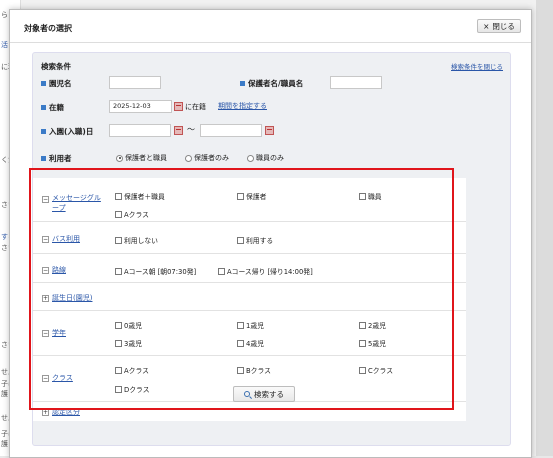  Describe the element at coordinates (119, 158) in the screenshot. I see `radio-selected-icon` at that location.